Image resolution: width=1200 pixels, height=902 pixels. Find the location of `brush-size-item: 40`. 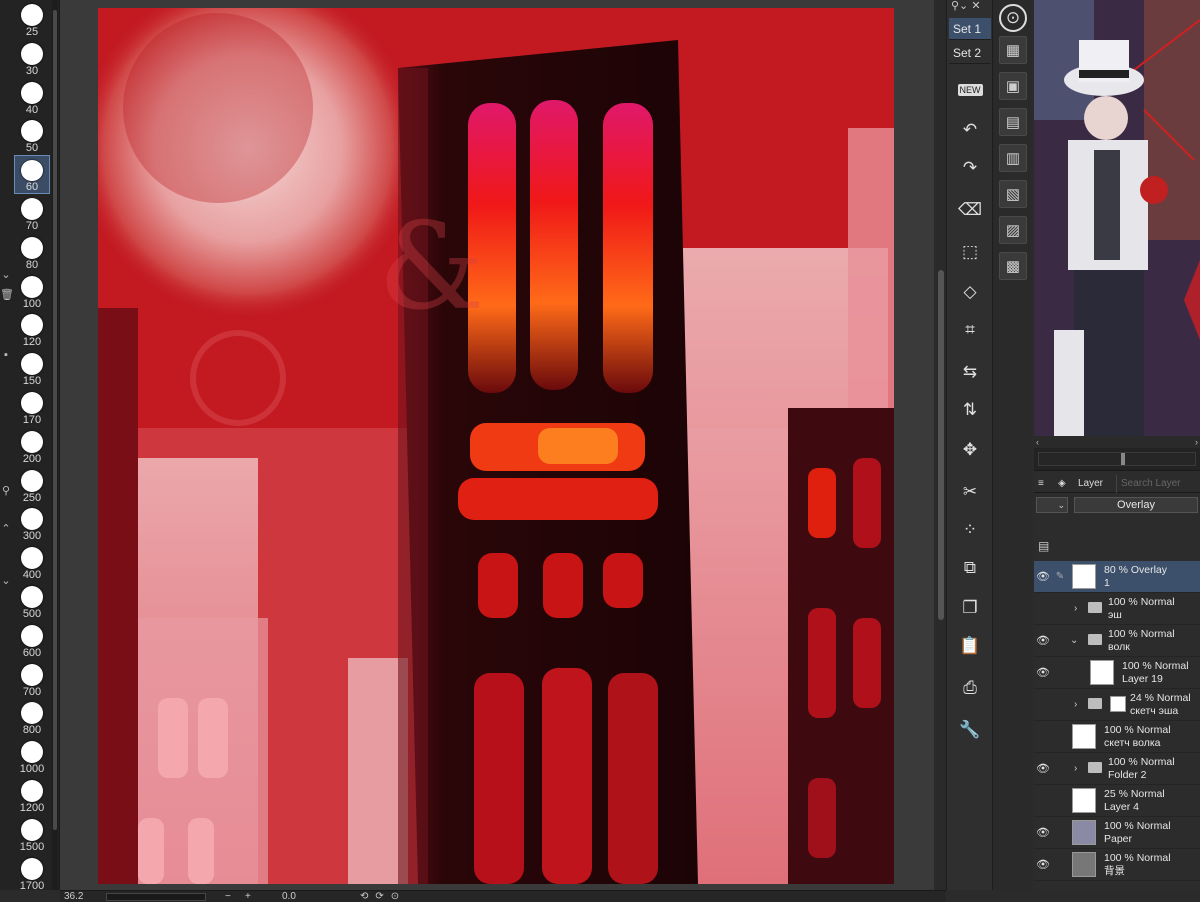

brush-size-item: 40 is located at coordinates (32, 97).